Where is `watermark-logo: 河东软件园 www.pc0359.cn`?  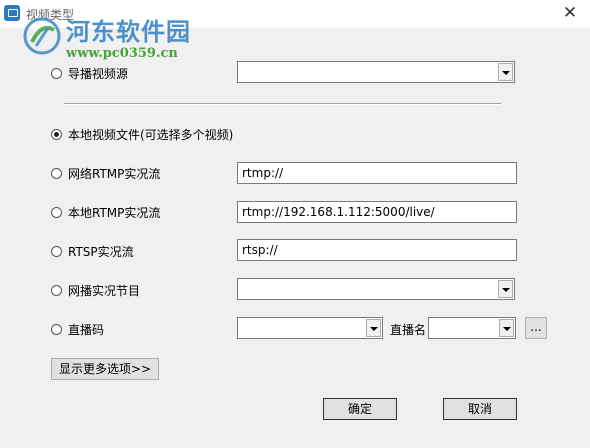
watermark-logo: 河东软件园 www.pc0359.cn is located at coordinates (122, 42).